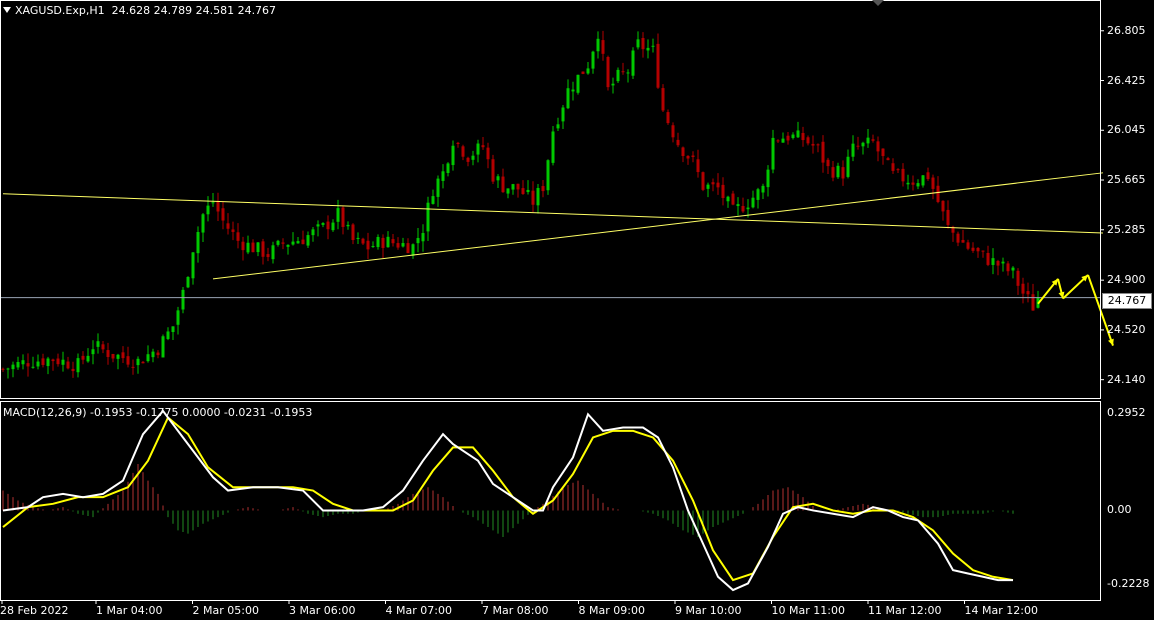  I want to click on macd-axis-tick: -0.2228, so click(1128, 584).